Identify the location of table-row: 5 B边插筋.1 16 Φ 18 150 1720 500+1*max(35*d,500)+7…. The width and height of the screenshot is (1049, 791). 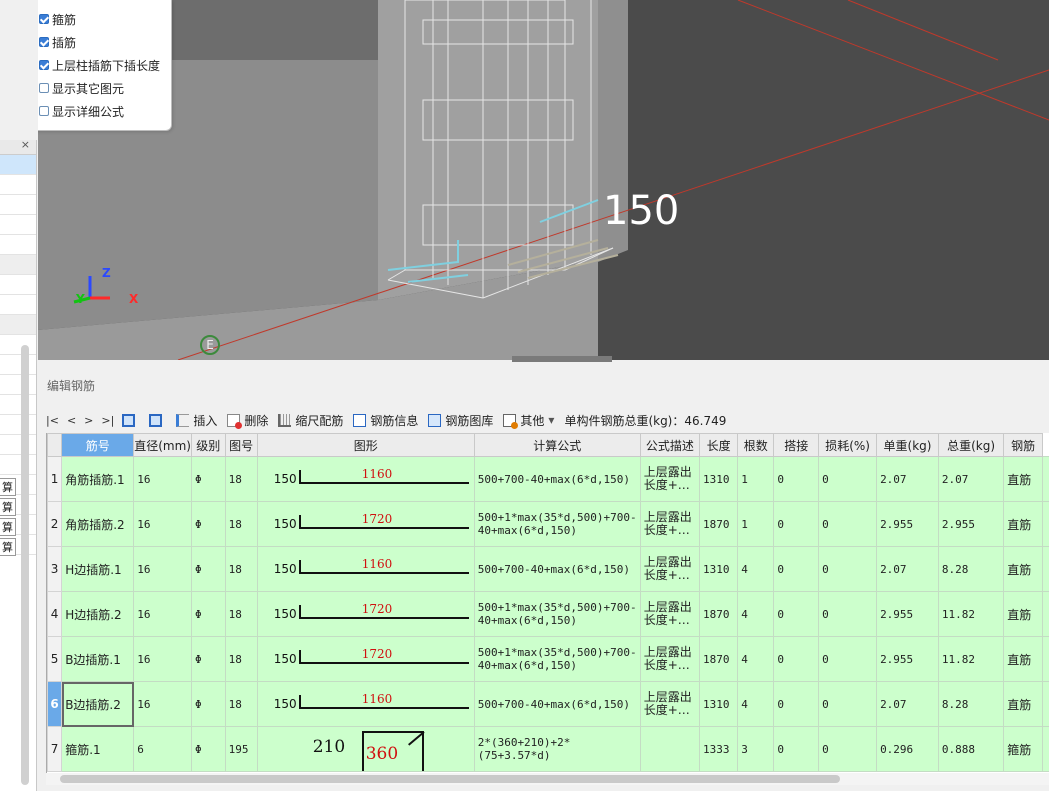
(548, 659).